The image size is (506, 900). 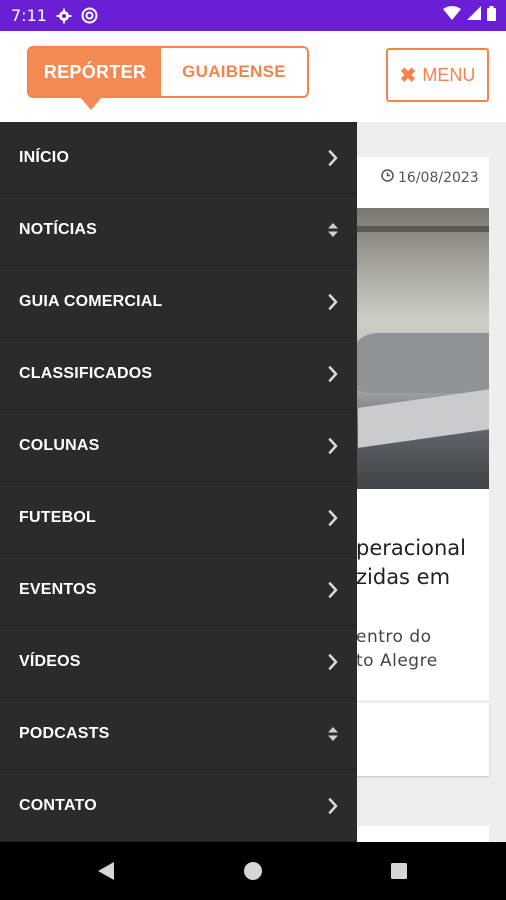 I want to click on drawer-item-label: VÍDEOS, so click(x=50, y=661).